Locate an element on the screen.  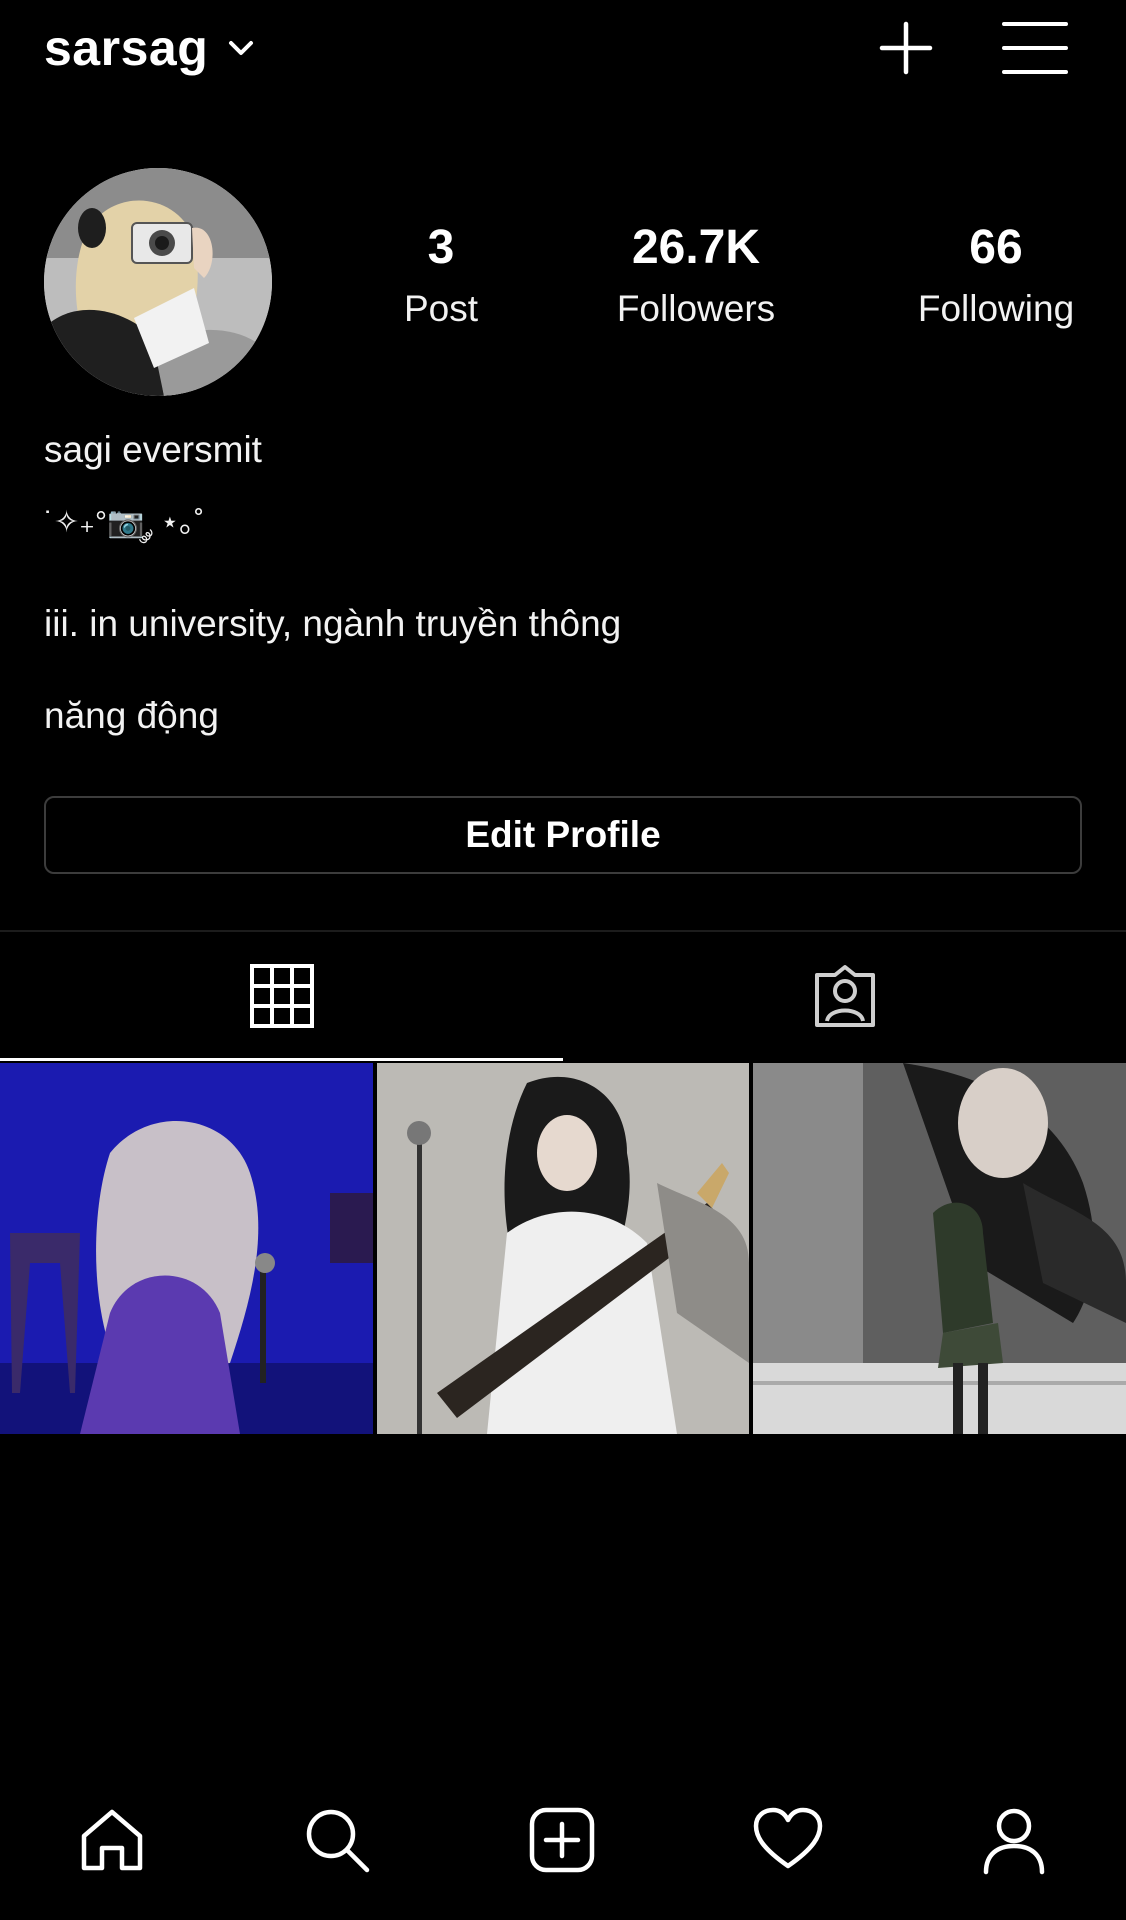
avatar-image is located at coordinates (158, 282).